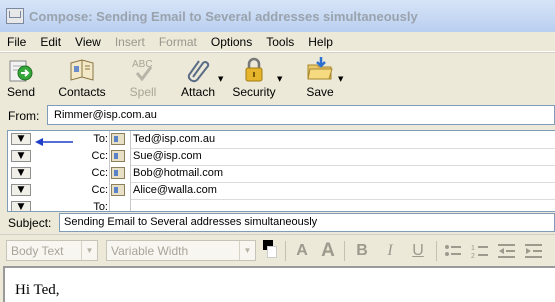 This screenshot has width=555, height=302. Describe the element at coordinates (473, 248) in the screenshot. I see `svg-text: 1` at that location.